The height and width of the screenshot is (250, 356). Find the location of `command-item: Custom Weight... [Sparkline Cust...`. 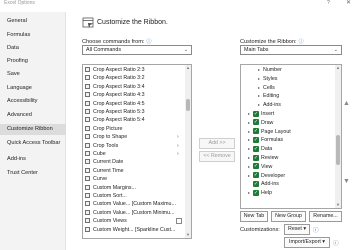

command-item: Custom Weight... [Sparkline Cust... is located at coordinates (133, 230).